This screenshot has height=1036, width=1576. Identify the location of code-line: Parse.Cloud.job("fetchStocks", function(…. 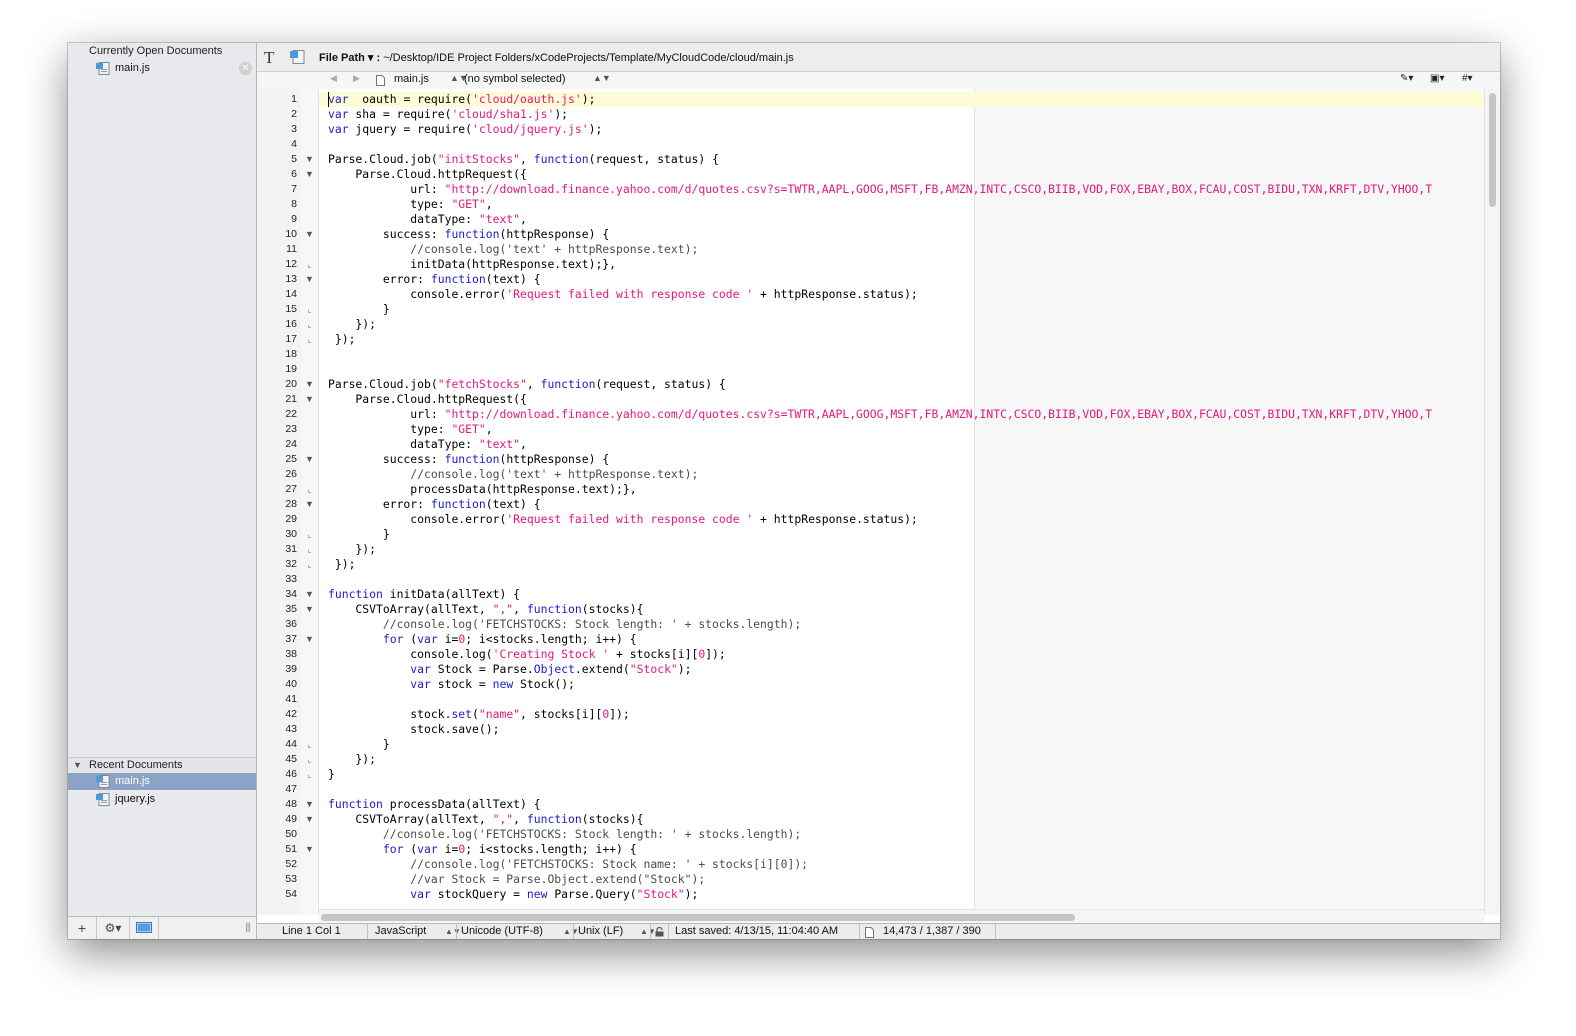
(527, 384).